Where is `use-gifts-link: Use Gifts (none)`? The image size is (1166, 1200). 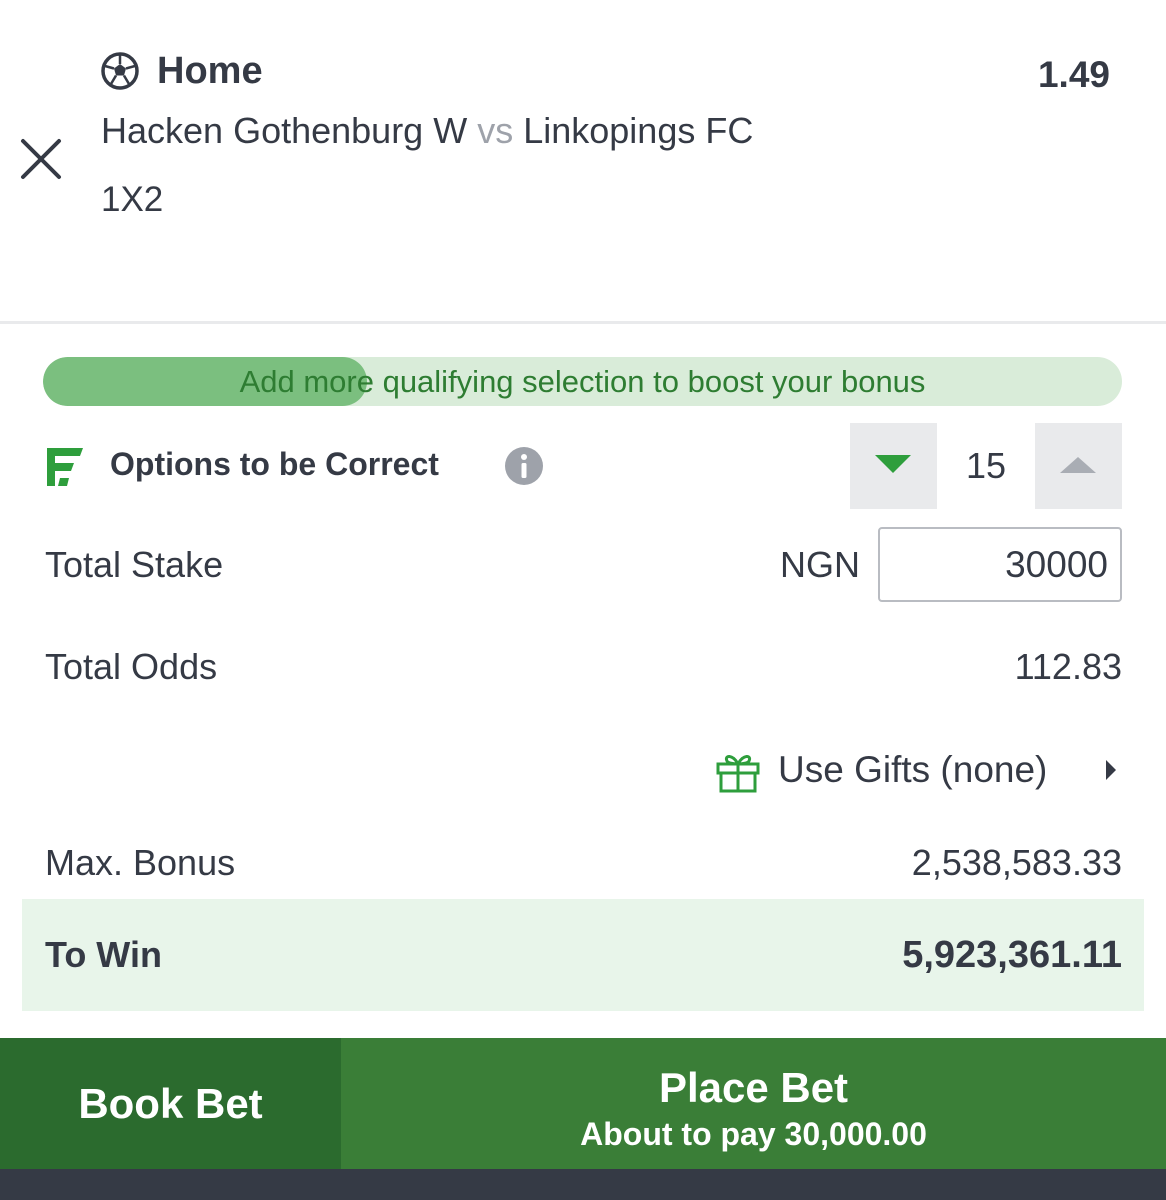 use-gifts-link: Use Gifts (none) is located at coordinates (912, 770).